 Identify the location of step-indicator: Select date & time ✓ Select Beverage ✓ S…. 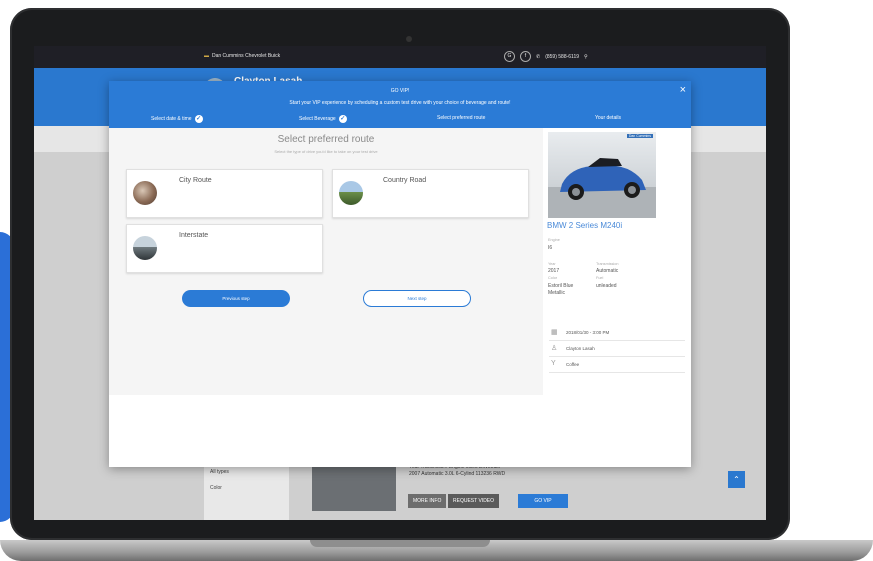
(400, 120).